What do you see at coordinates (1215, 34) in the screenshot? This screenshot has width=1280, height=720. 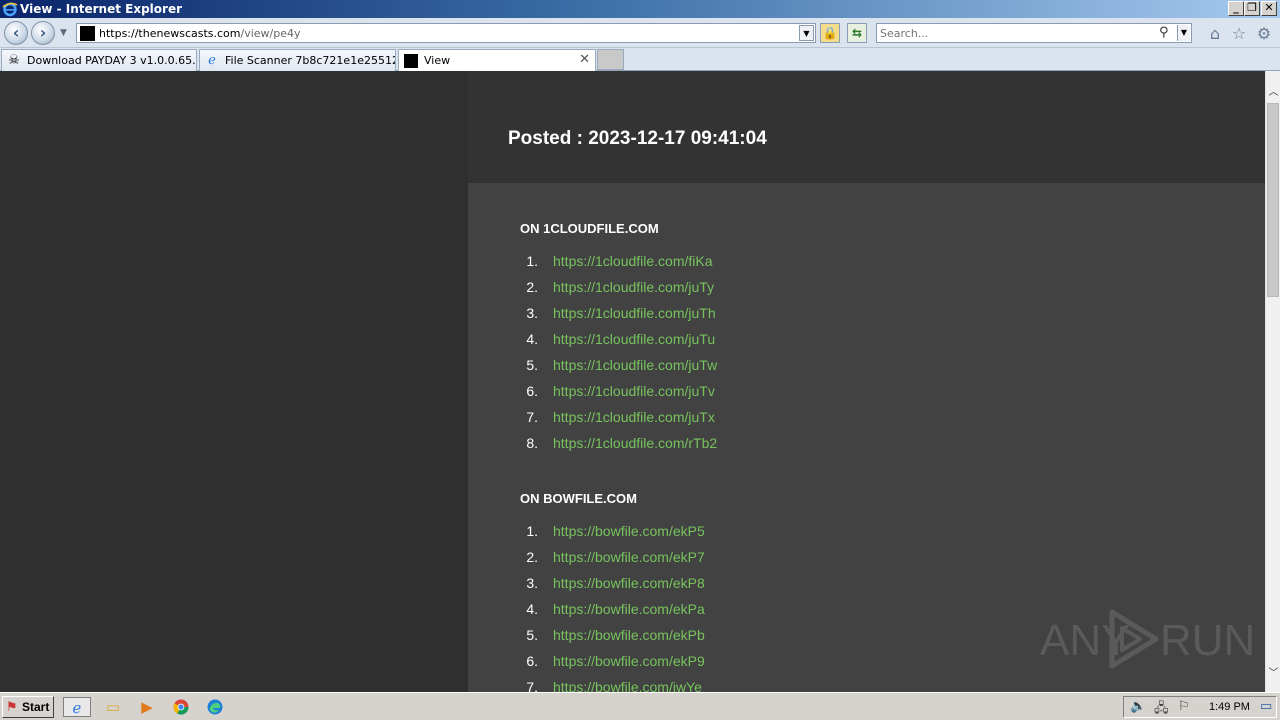 I see `home-icon: ⌂` at bounding box center [1215, 34].